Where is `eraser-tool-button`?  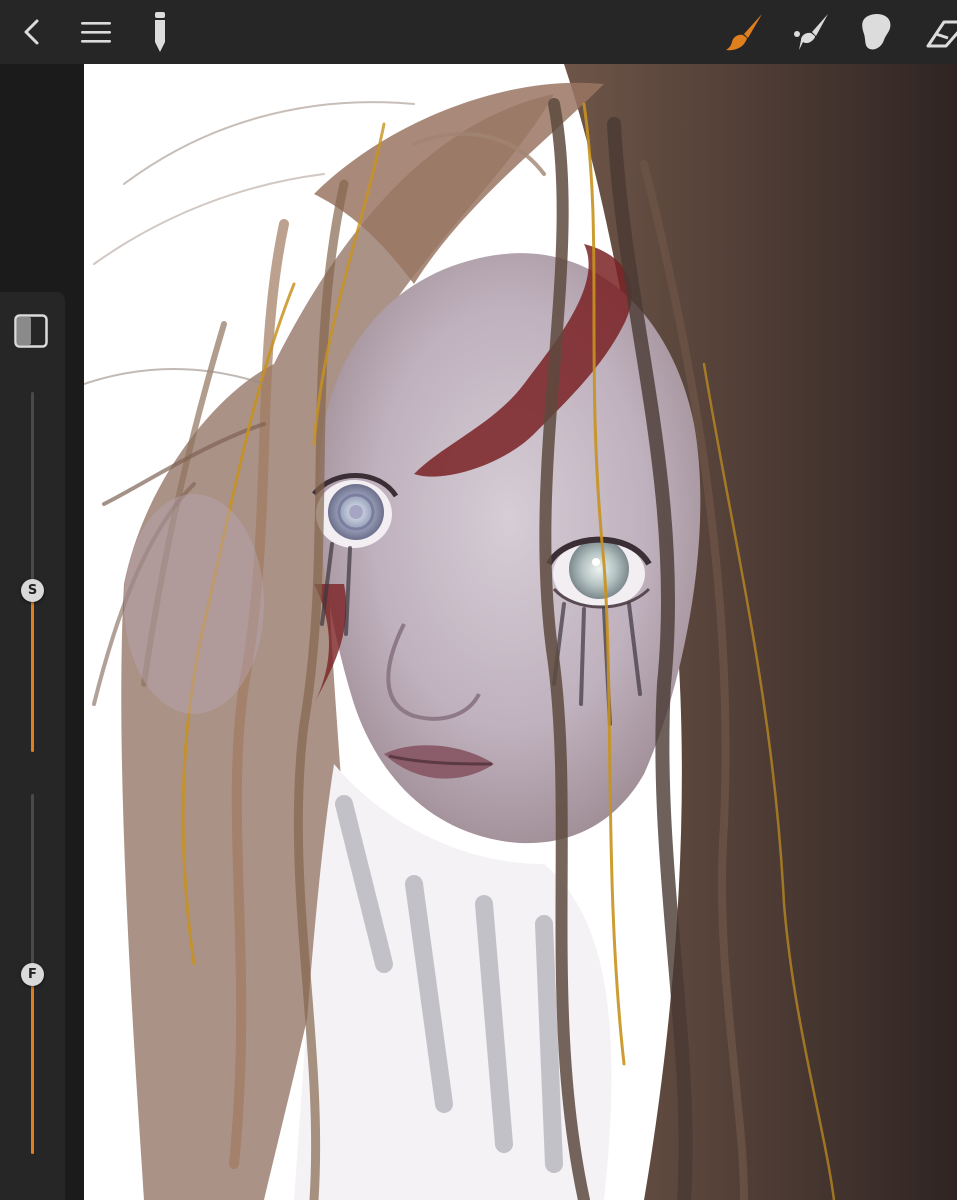 eraser-tool-button is located at coordinates (934, 32).